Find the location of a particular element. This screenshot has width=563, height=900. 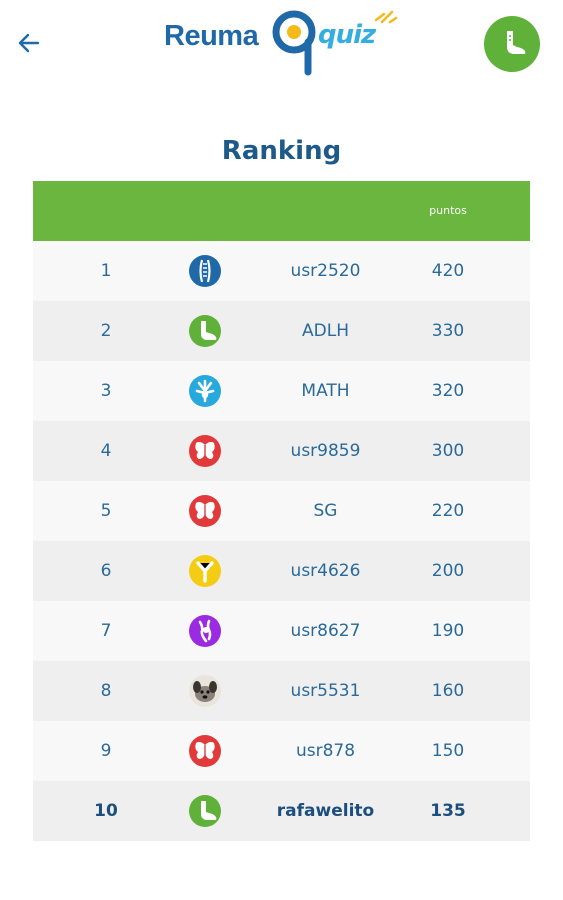

points-cell: 190 is located at coordinates (448, 631).